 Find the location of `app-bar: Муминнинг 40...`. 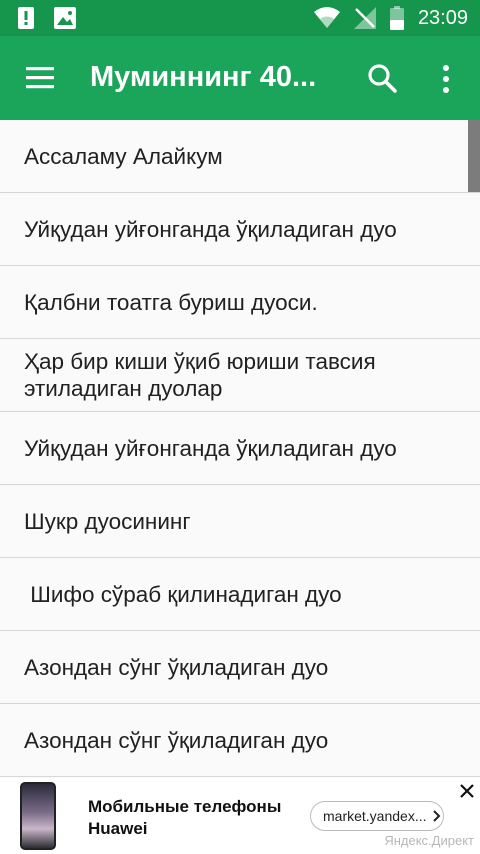

app-bar: Муминнинг 40... is located at coordinates (240, 78).